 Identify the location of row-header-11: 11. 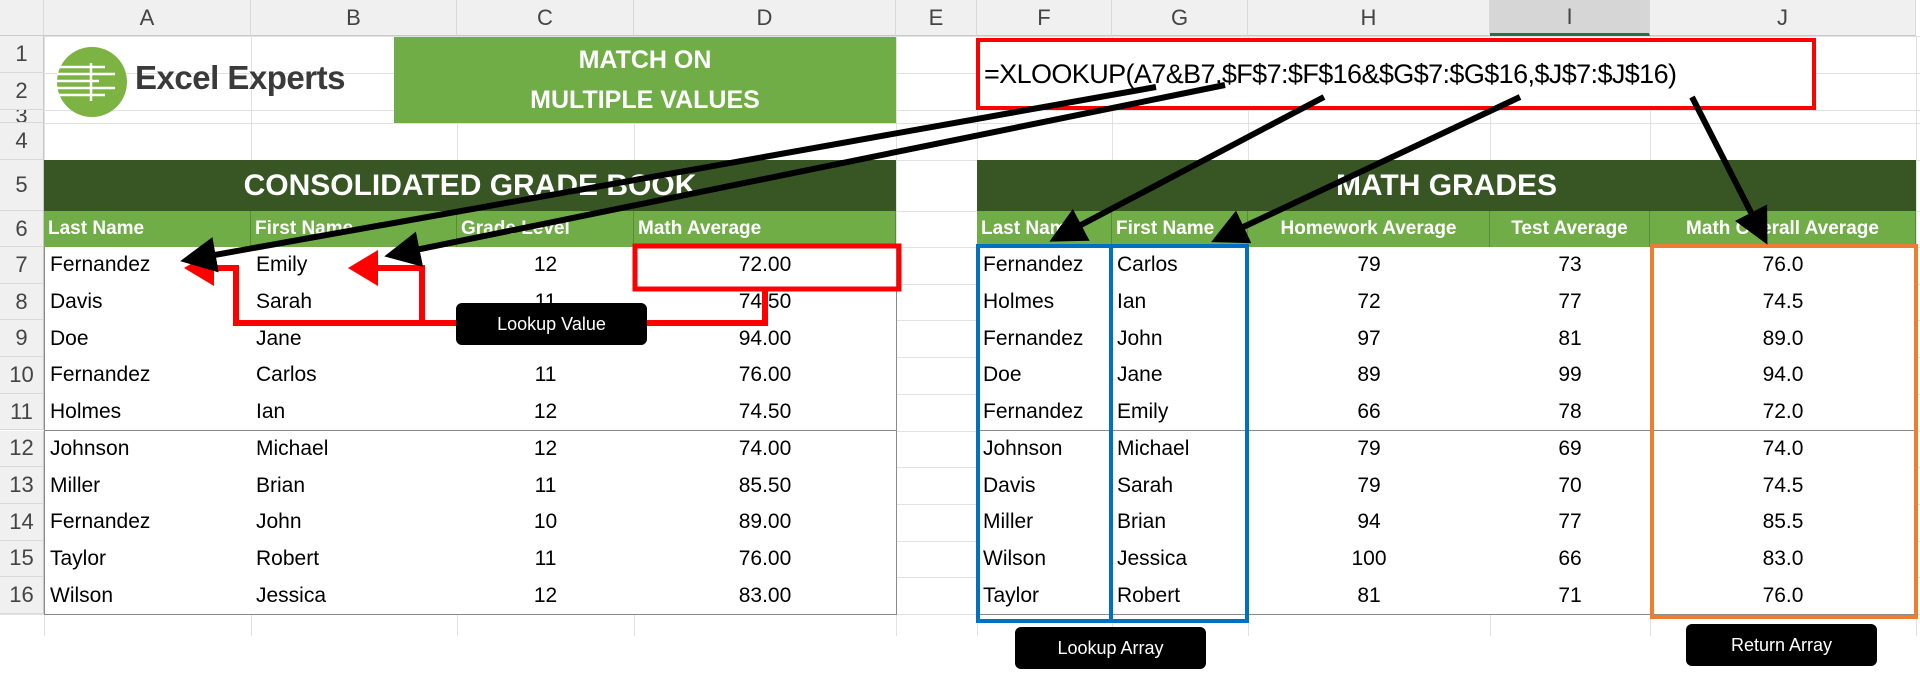
(22, 412).